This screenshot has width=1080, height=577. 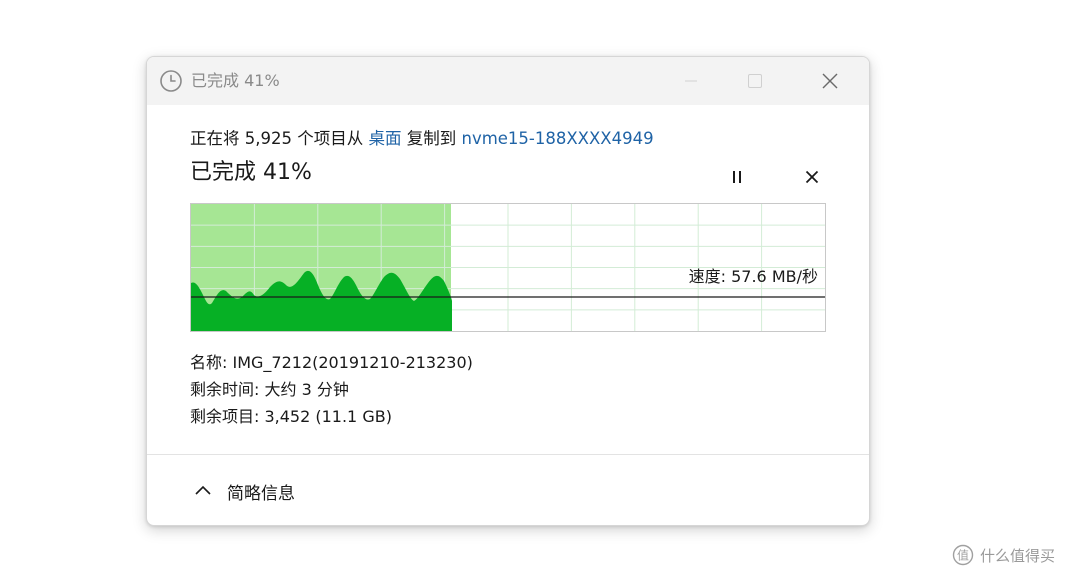 What do you see at coordinates (508, 81) in the screenshot?
I see `title-bar: 已完成 41%` at bounding box center [508, 81].